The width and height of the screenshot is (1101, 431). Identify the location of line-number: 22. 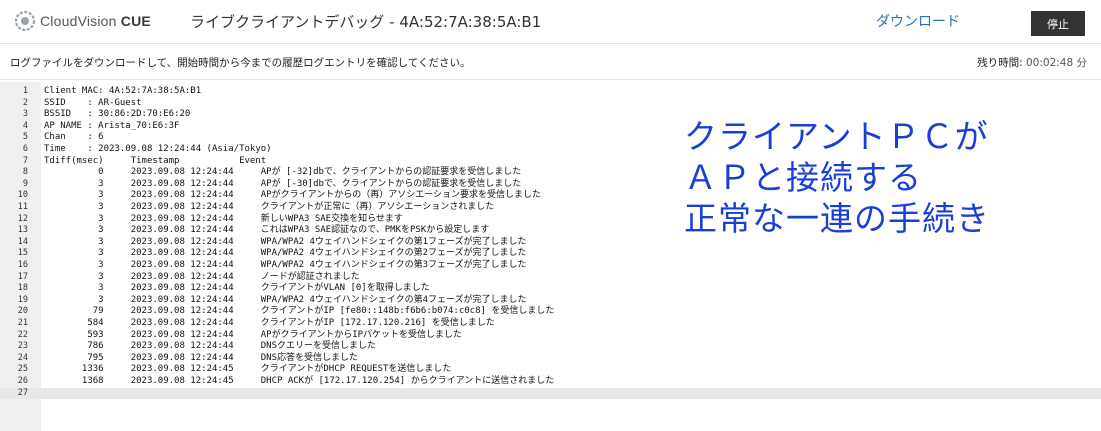
(22, 334).